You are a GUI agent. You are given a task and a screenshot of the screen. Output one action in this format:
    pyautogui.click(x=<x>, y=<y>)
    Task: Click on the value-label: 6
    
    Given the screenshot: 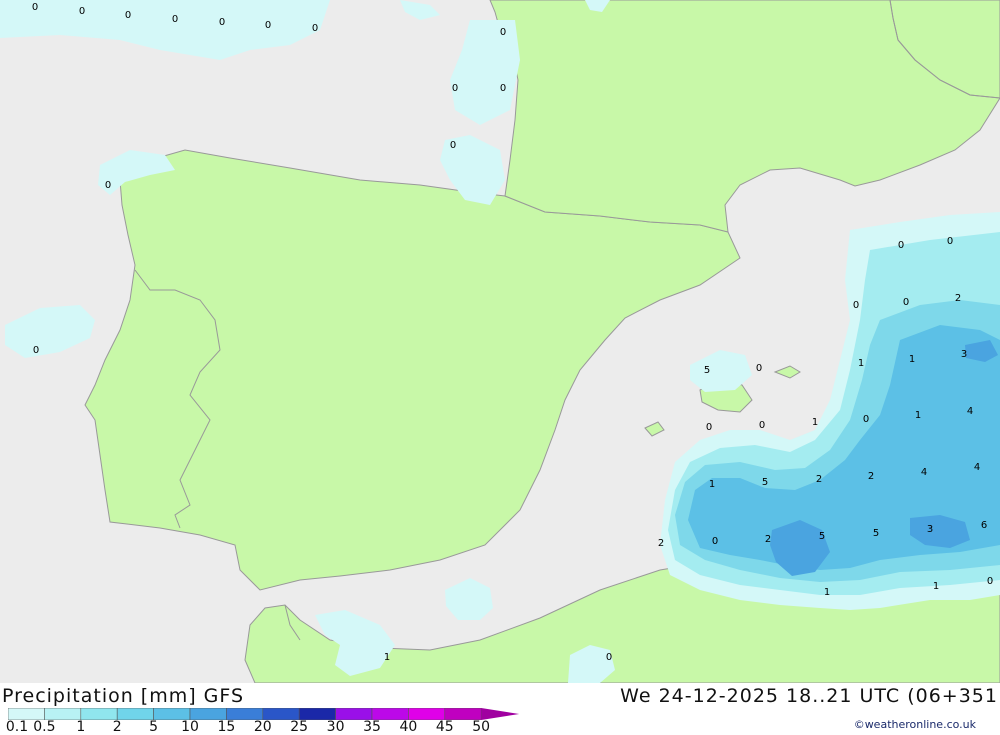 What is the action you would take?
    pyautogui.click(x=984, y=525)
    